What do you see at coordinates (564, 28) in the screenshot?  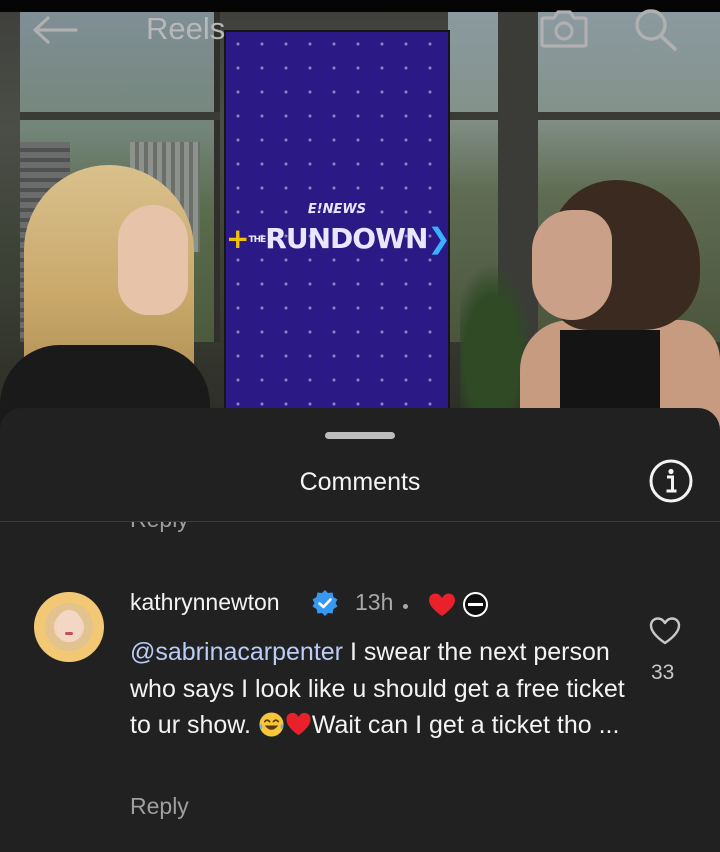 I see `camera-icon` at bounding box center [564, 28].